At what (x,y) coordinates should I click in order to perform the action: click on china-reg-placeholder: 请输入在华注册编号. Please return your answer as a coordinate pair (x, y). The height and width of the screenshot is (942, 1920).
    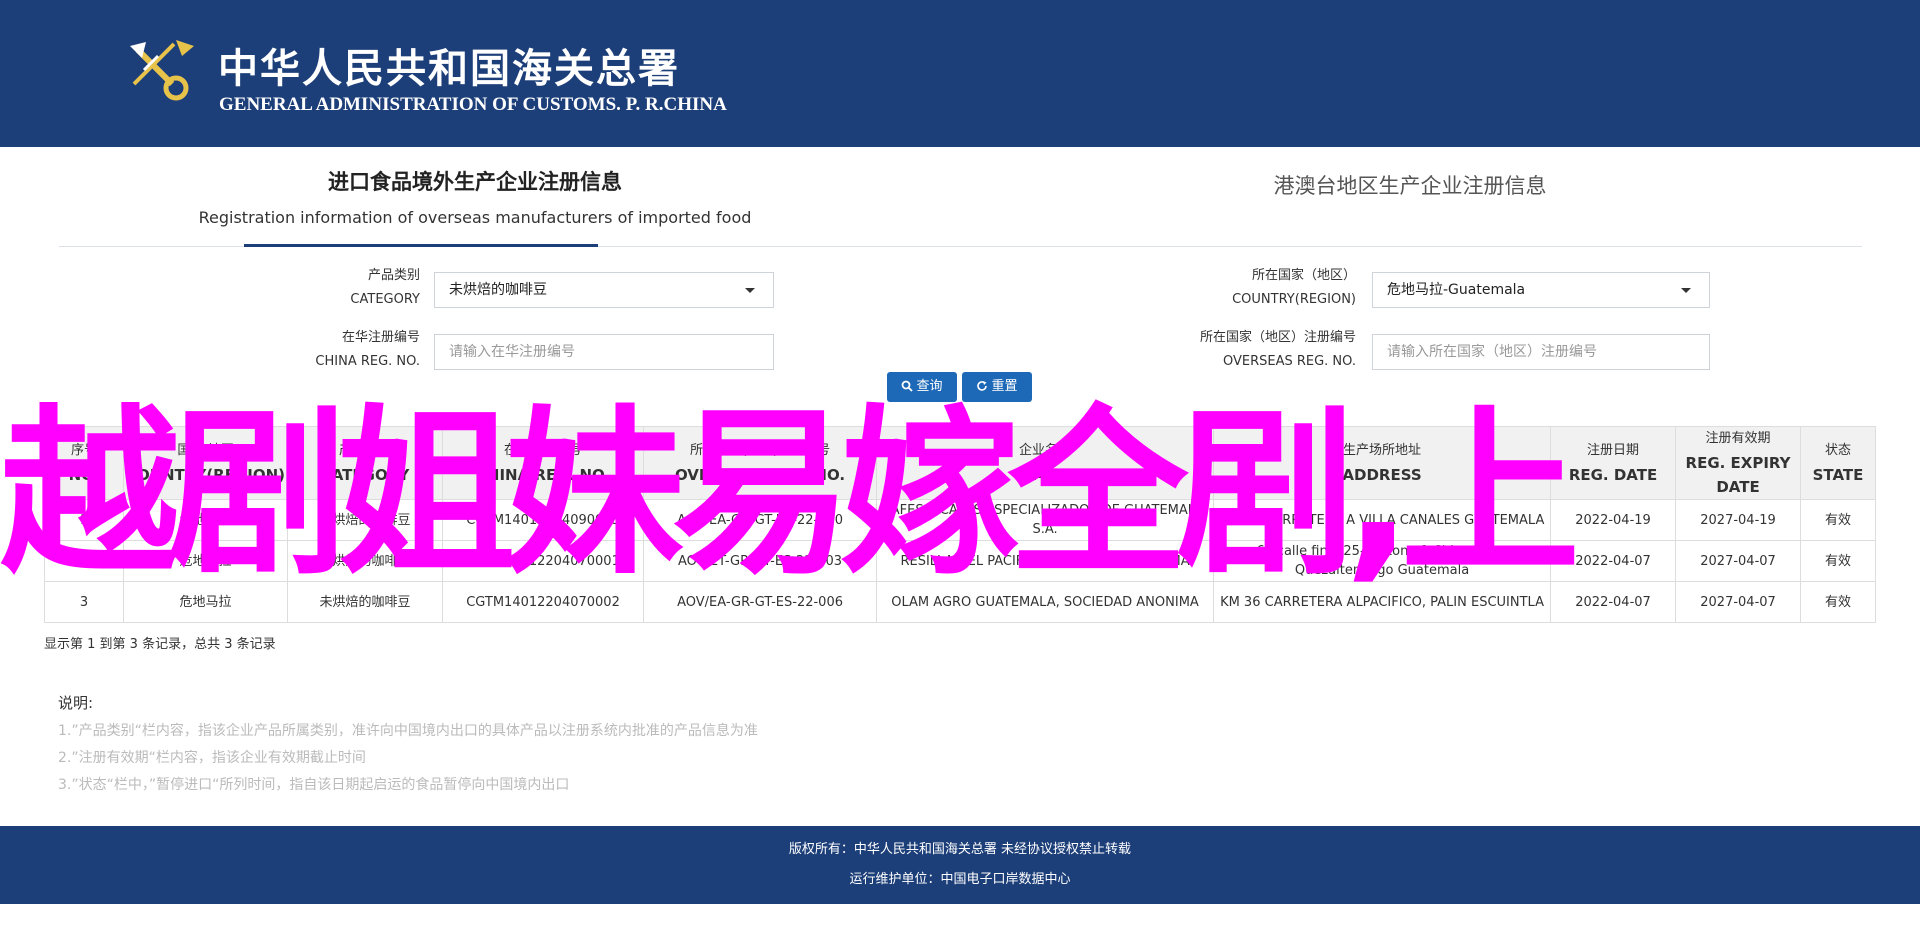
    Looking at the image, I should click on (512, 352).